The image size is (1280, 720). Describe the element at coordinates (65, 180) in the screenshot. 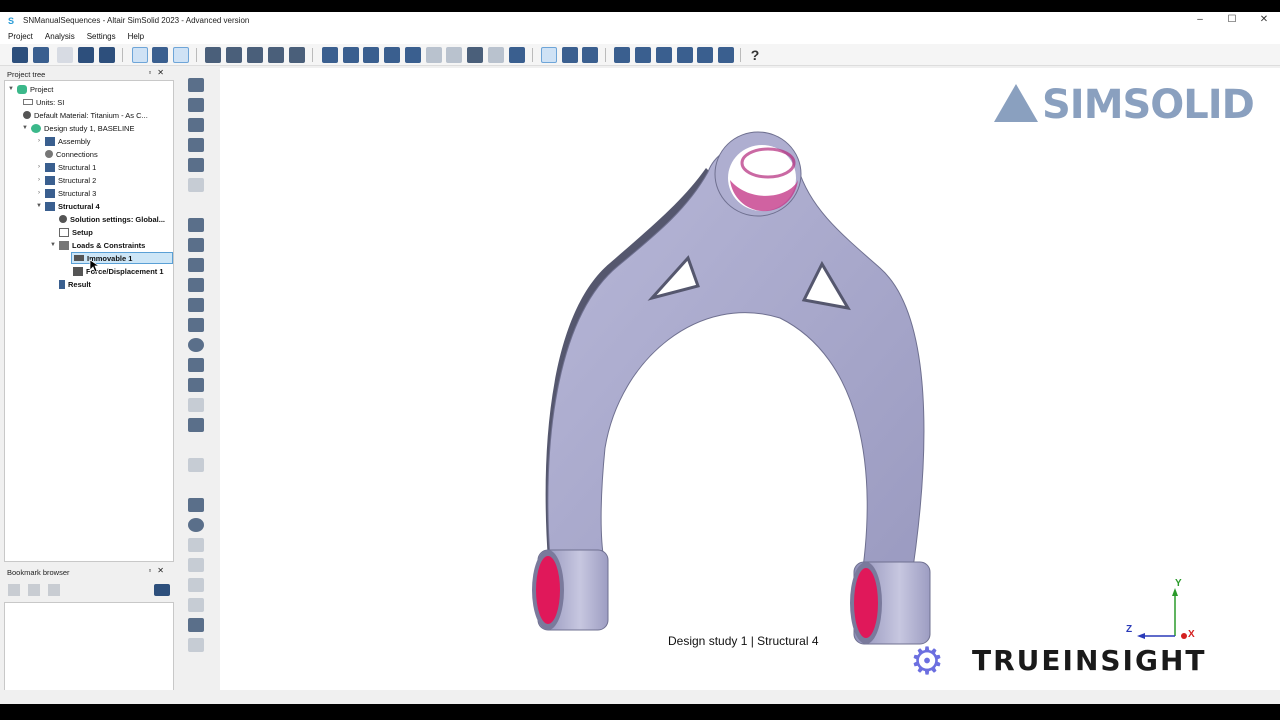

I see `tree-item-structural-2: › Structural 2` at that location.